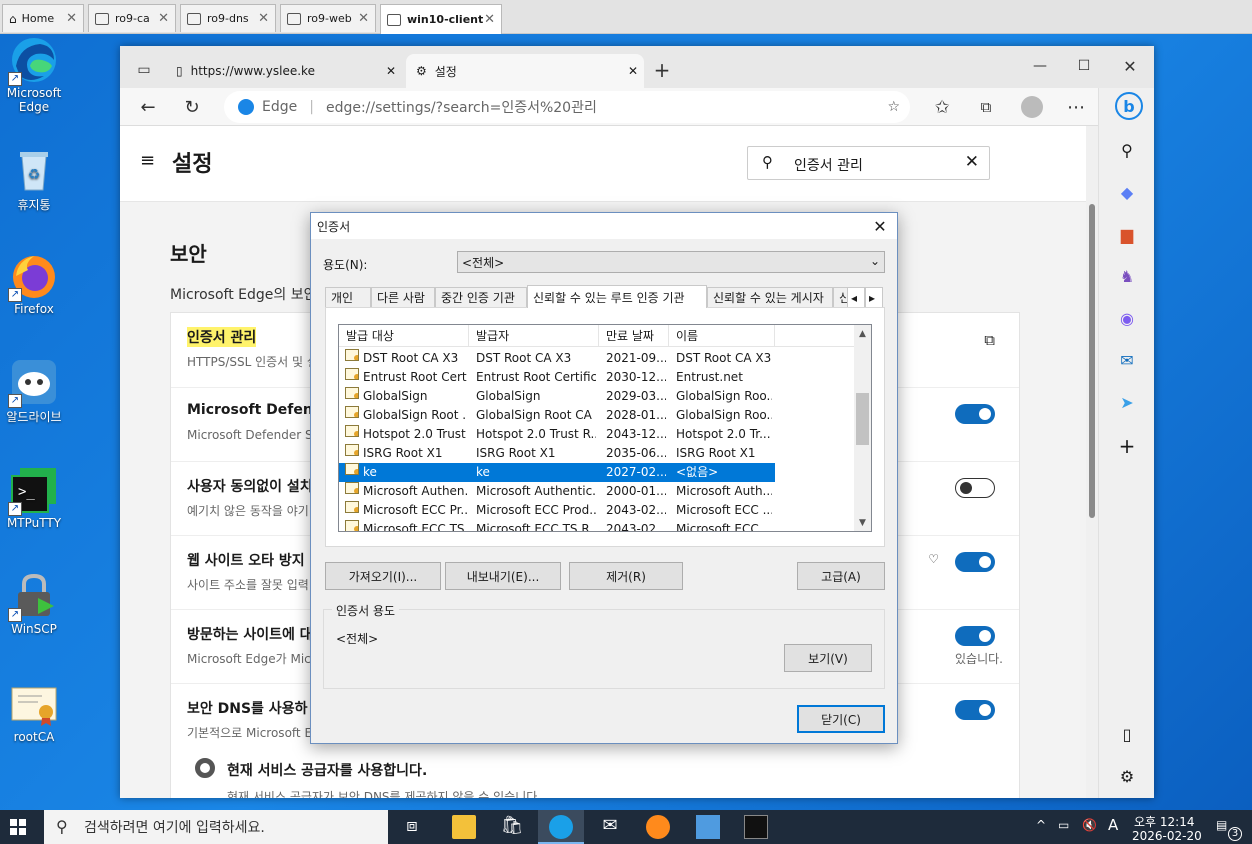 The image size is (1252, 844). Describe the element at coordinates (1084, 66) in the screenshot. I see `maximize-icon: ☐` at that location.